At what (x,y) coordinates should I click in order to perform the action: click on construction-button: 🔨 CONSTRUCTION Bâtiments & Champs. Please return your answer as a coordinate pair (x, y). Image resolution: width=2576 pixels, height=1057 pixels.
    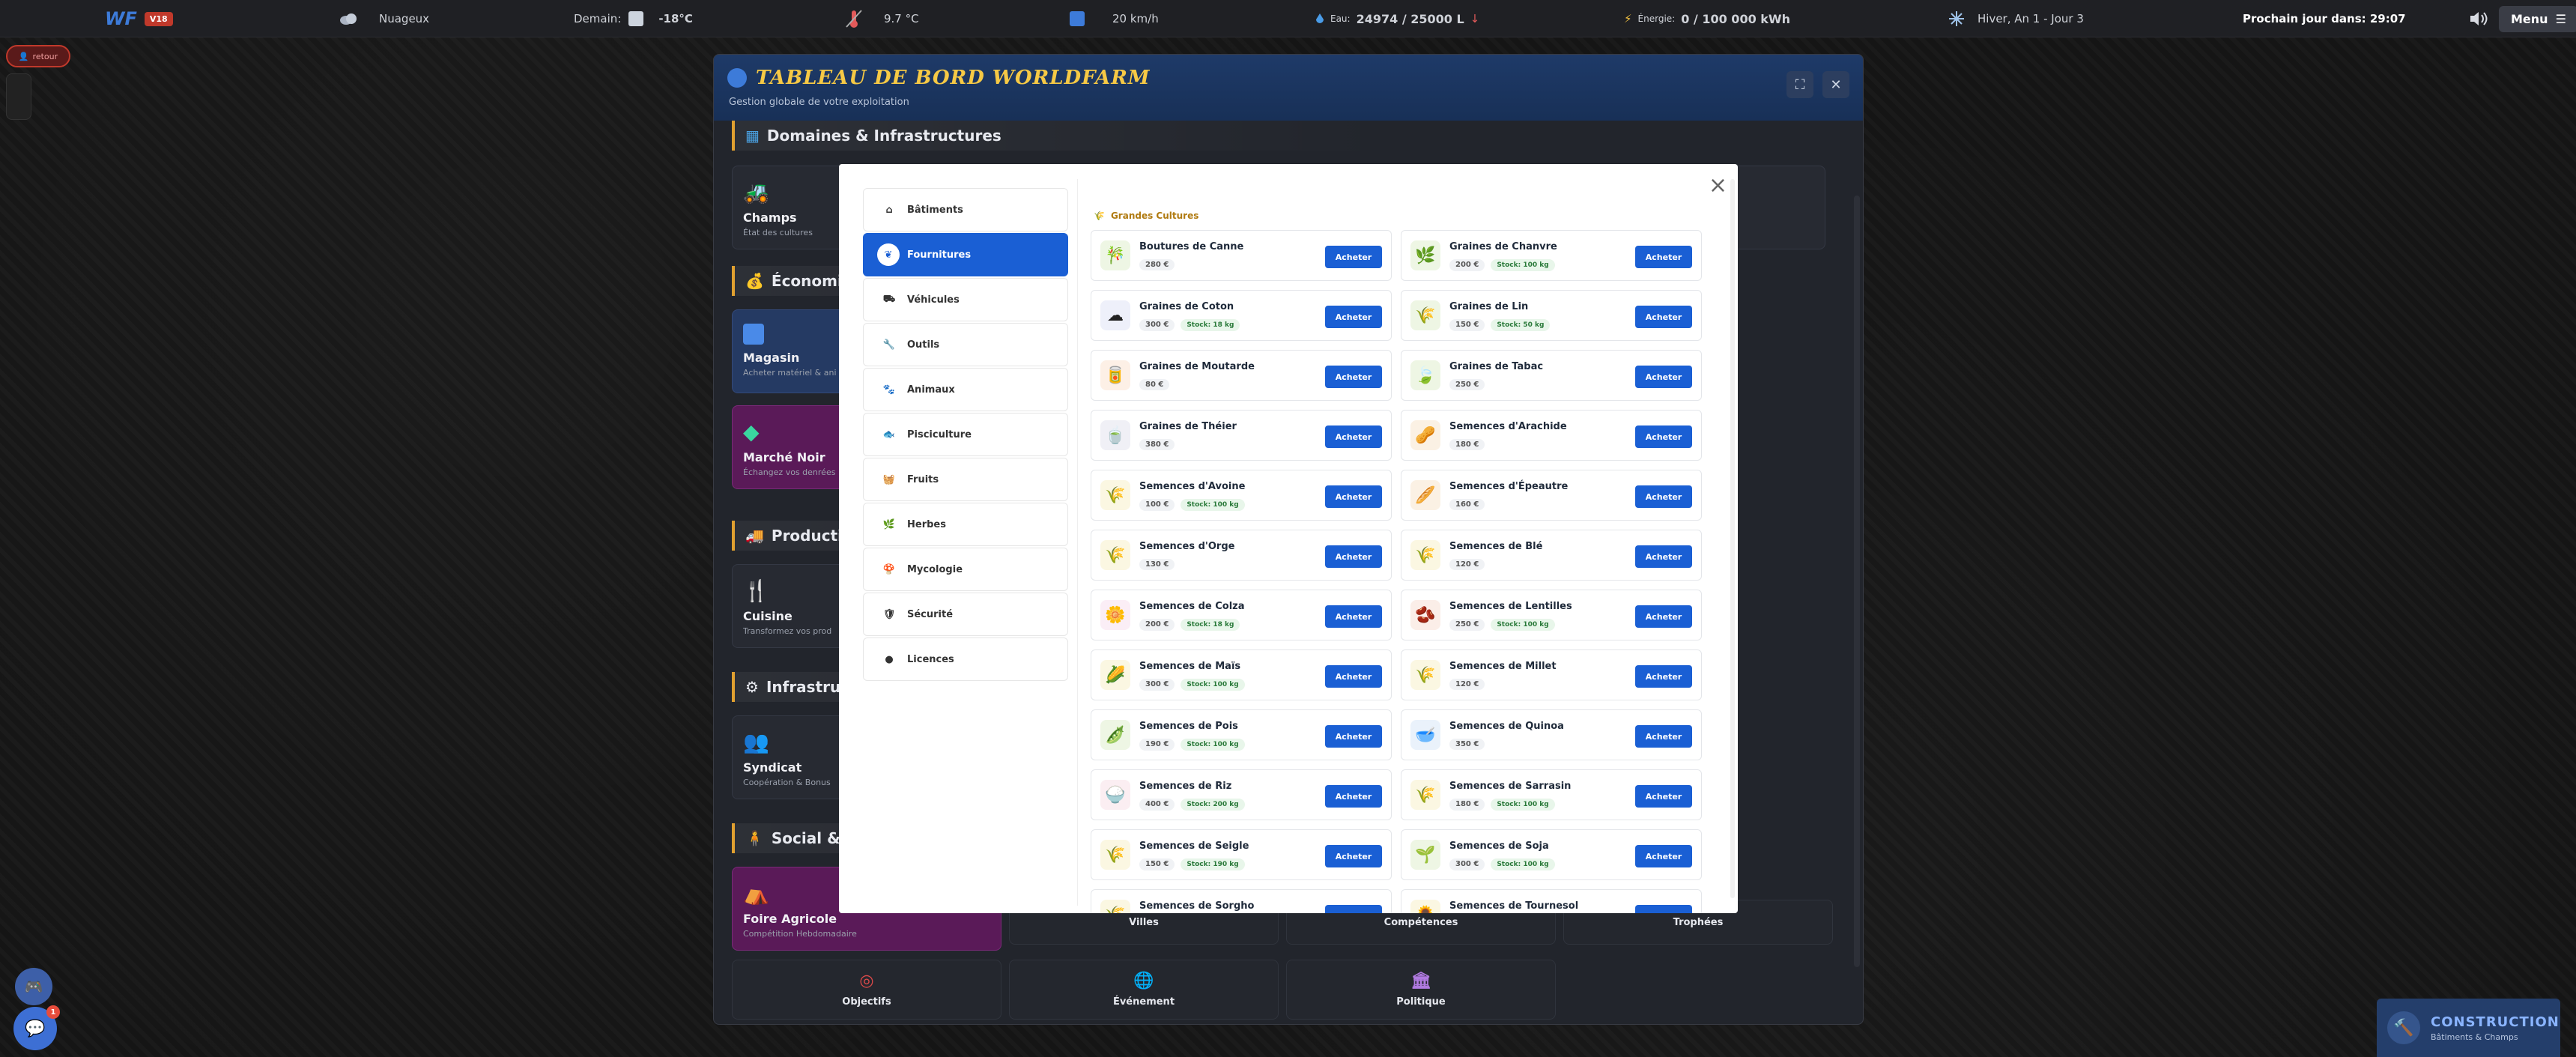
    Looking at the image, I should click on (2468, 1028).